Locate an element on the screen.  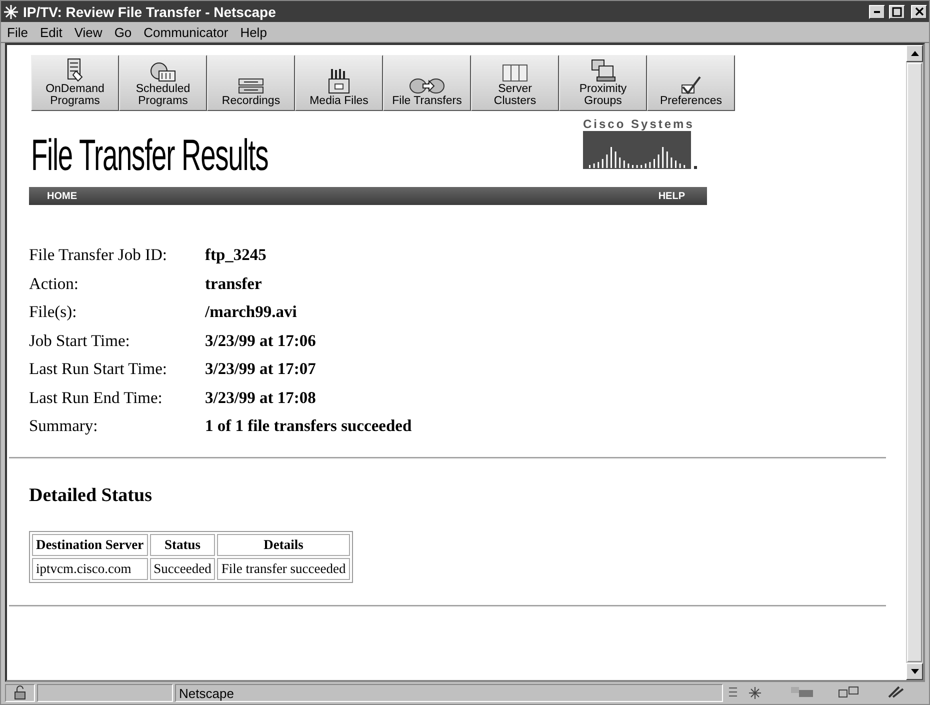
field-label: Job Start Time: is located at coordinates (80, 340).